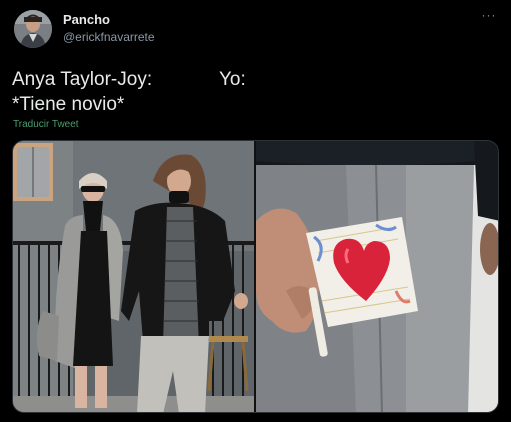 This screenshot has height=422, width=511. What do you see at coordinates (489, 16) in the screenshot?
I see `more-options-button: ···` at bounding box center [489, 16].